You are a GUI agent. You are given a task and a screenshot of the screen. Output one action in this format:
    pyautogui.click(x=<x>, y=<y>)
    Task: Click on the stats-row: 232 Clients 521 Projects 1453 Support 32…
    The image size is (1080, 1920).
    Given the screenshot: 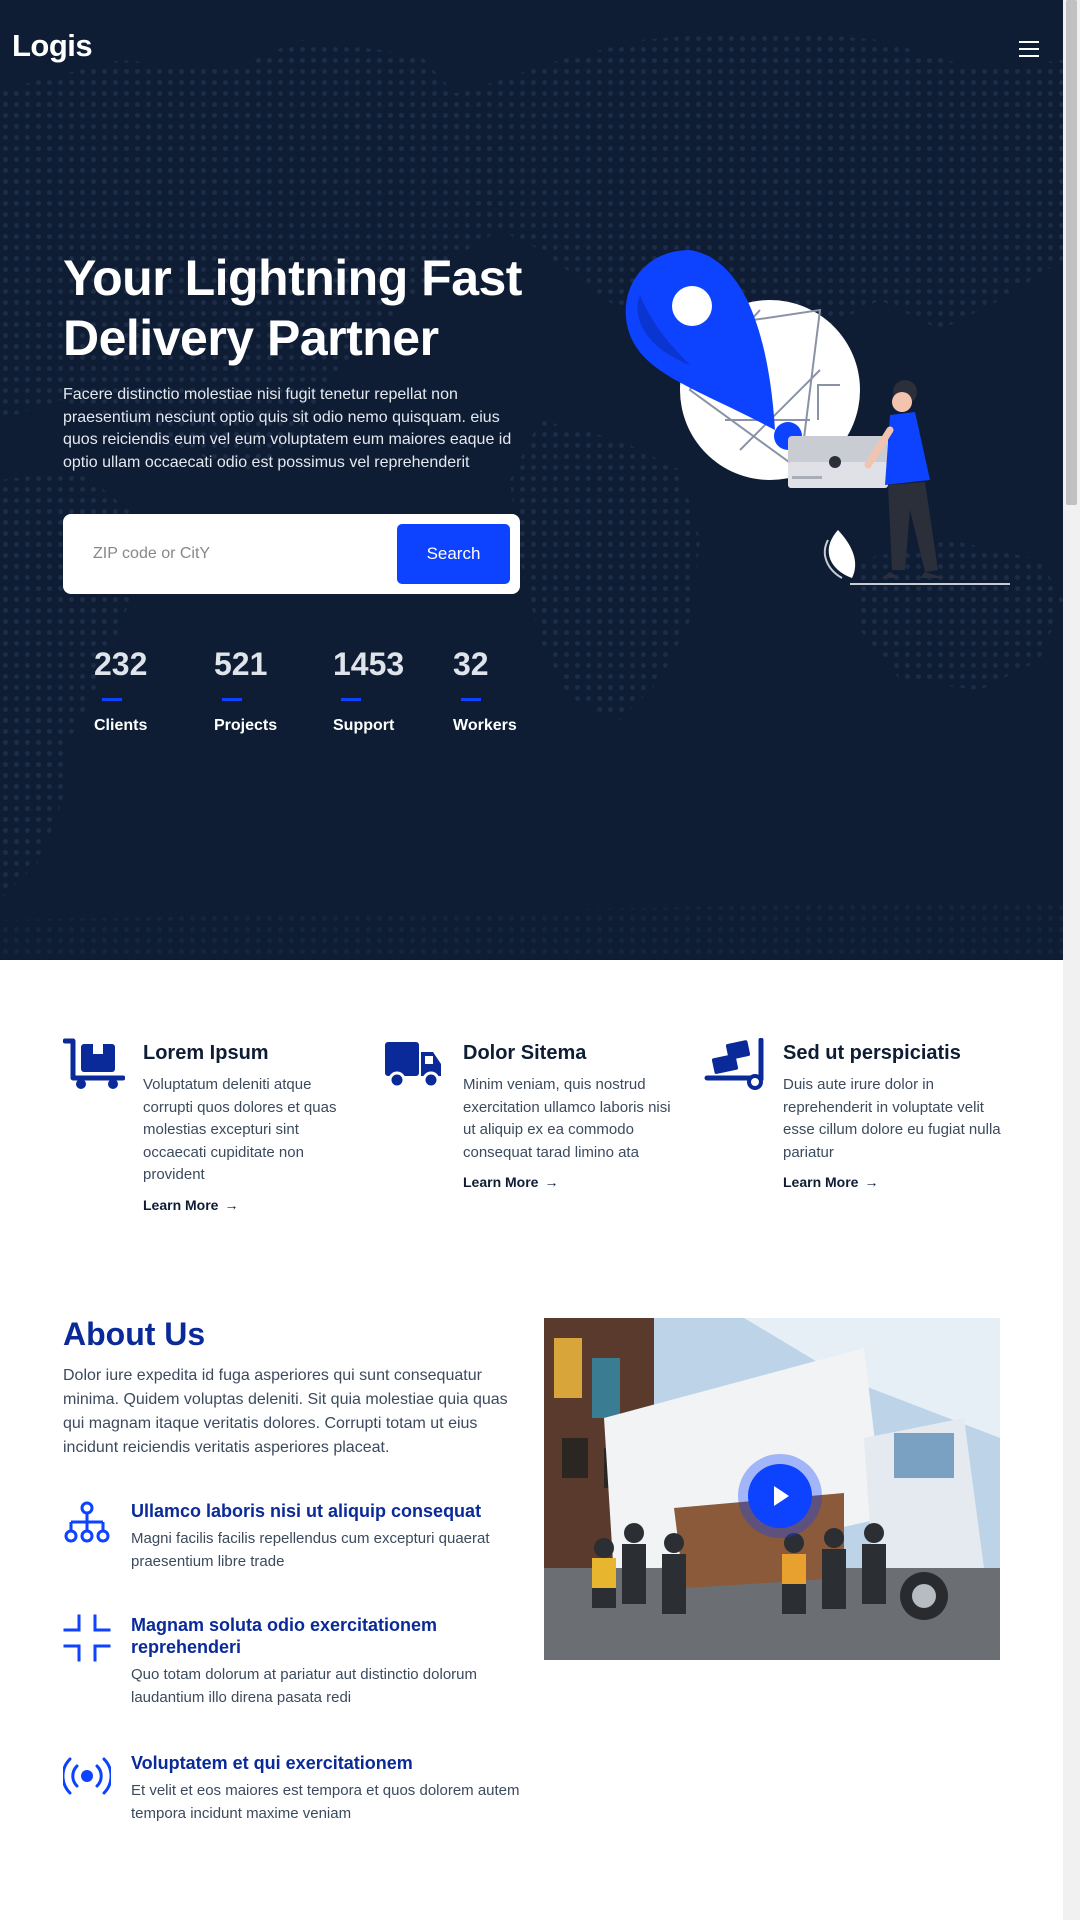 What is the action you would take?
    pyautogui.click(x=314, y=694)
    